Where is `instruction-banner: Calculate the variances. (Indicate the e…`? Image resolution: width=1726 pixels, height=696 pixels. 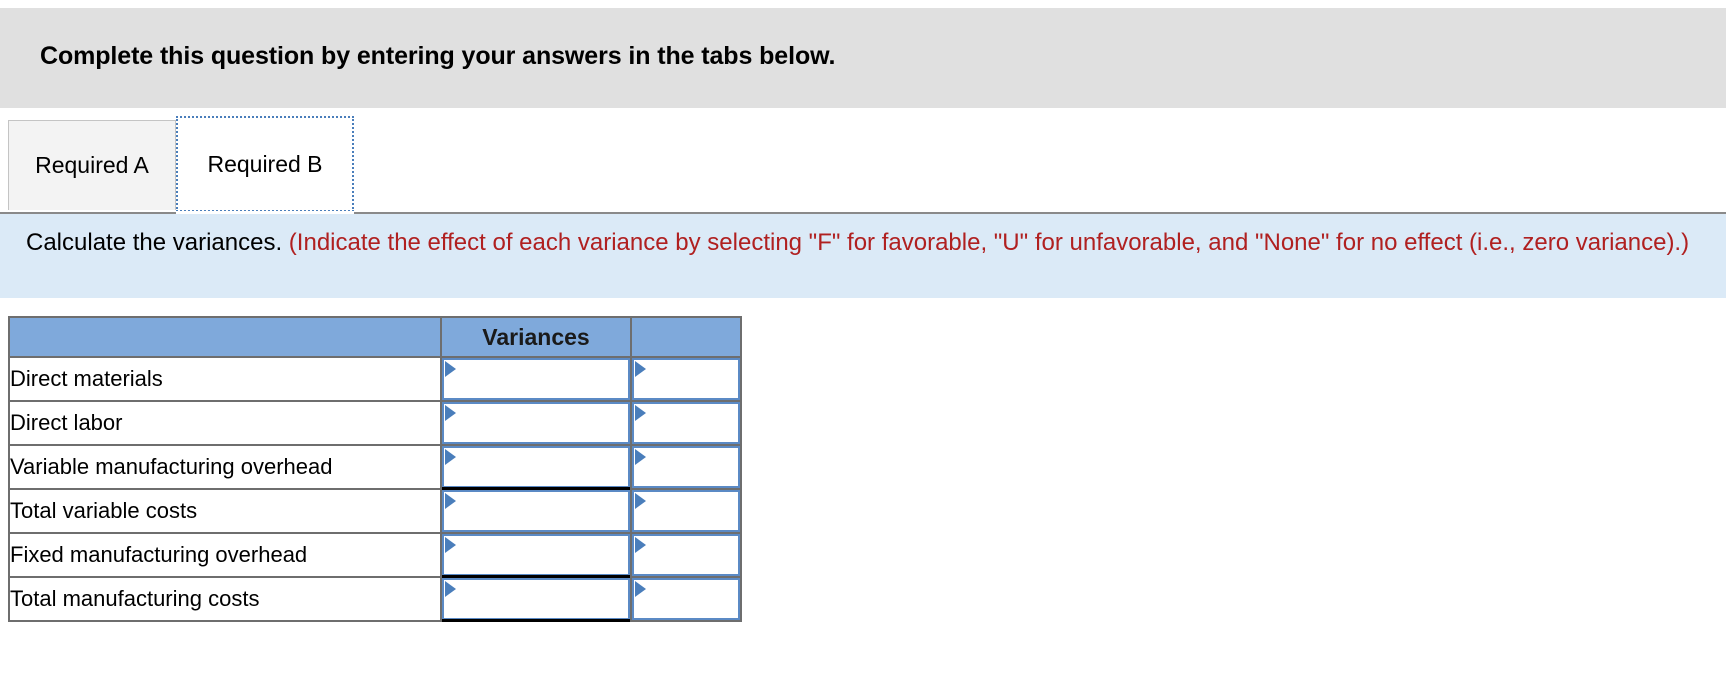
instruction-banner: Calculate the variances. (Indicate the e… is located at coordinates (863, 256).